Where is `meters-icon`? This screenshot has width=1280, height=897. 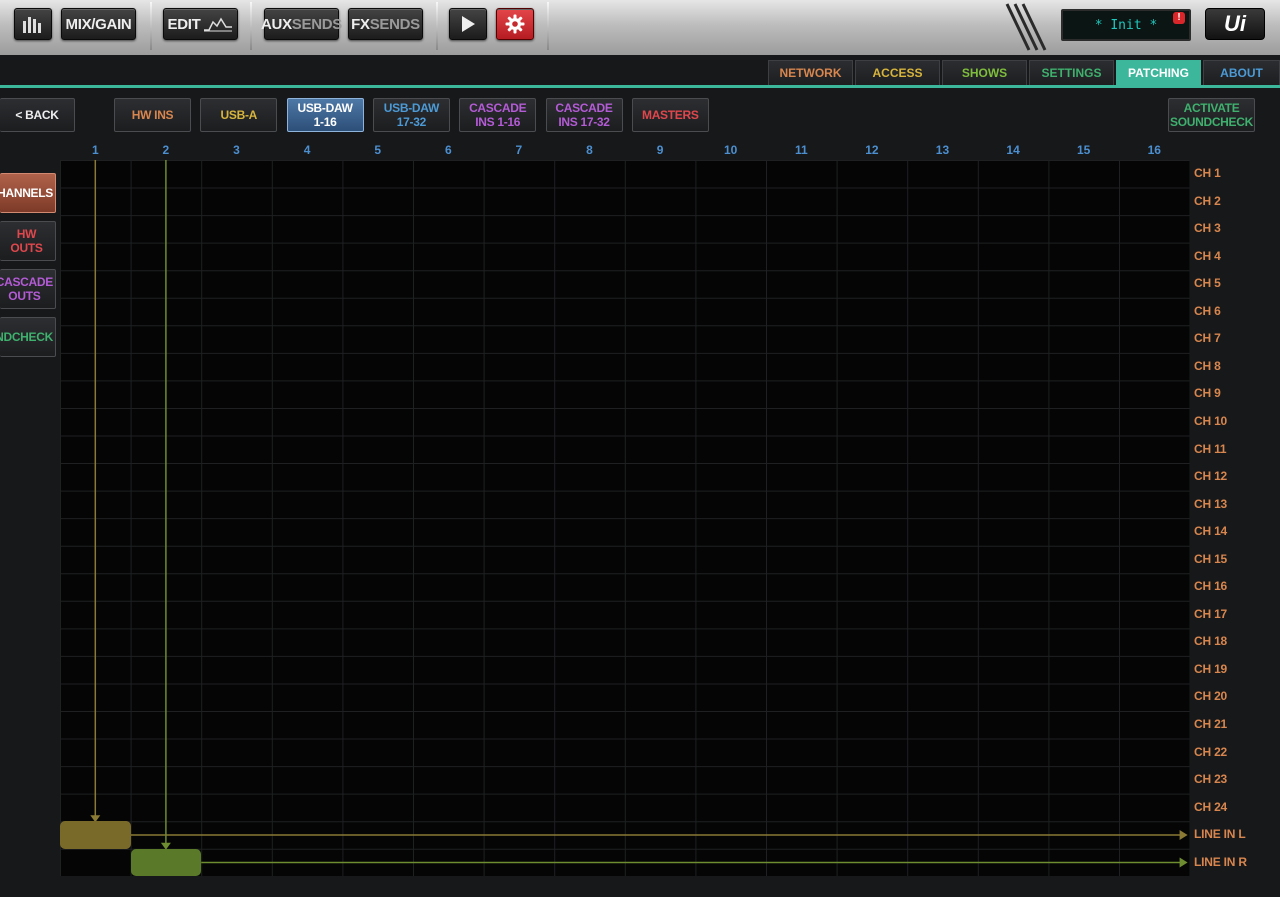
meters-icon is located at coordinates (32, 25).